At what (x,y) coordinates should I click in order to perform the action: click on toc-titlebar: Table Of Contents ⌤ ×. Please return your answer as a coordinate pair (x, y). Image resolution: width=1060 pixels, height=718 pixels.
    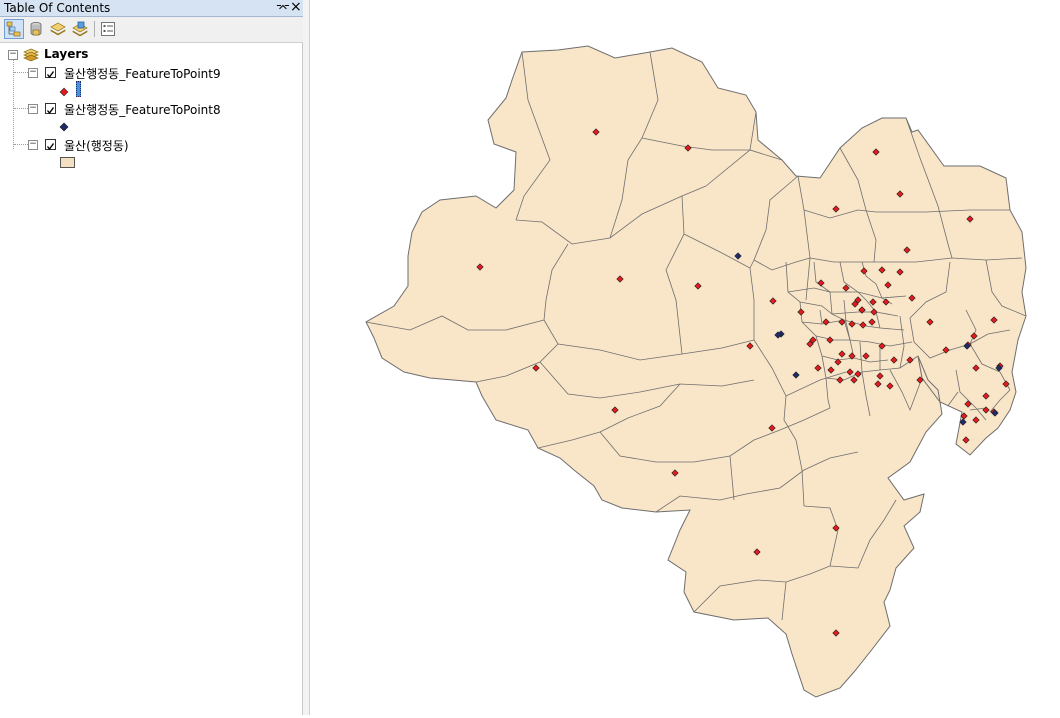
    Looking at the image, I should click on (151, 8).